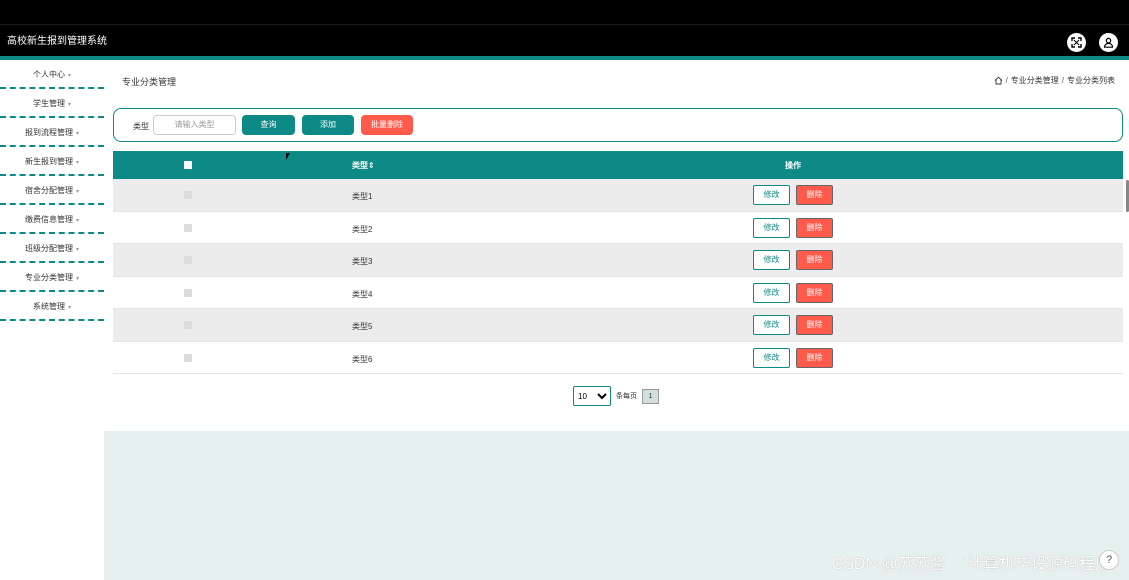 This screenshot has width=1129, height=580. What do you see at coordinates (48, 103) in the screenshot?
I see `sidebar-item-label: 学生管理` at bounding box center [48, 103].